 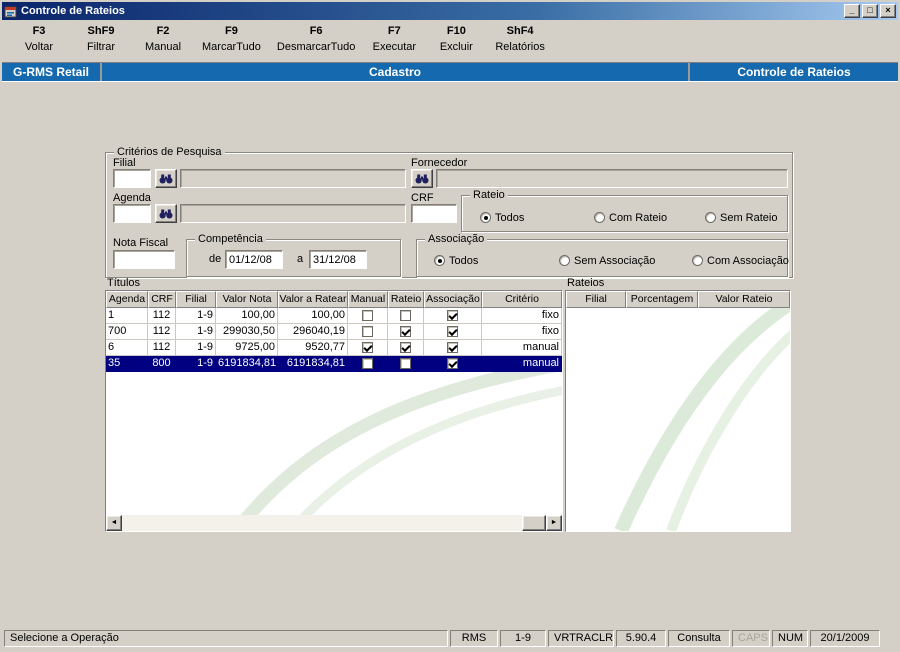 What do you see at coordinates (39, 39) in the screenshot?
I see `toolbar-button-voltar: F3 Voltar` at bounding box center [39, 39].